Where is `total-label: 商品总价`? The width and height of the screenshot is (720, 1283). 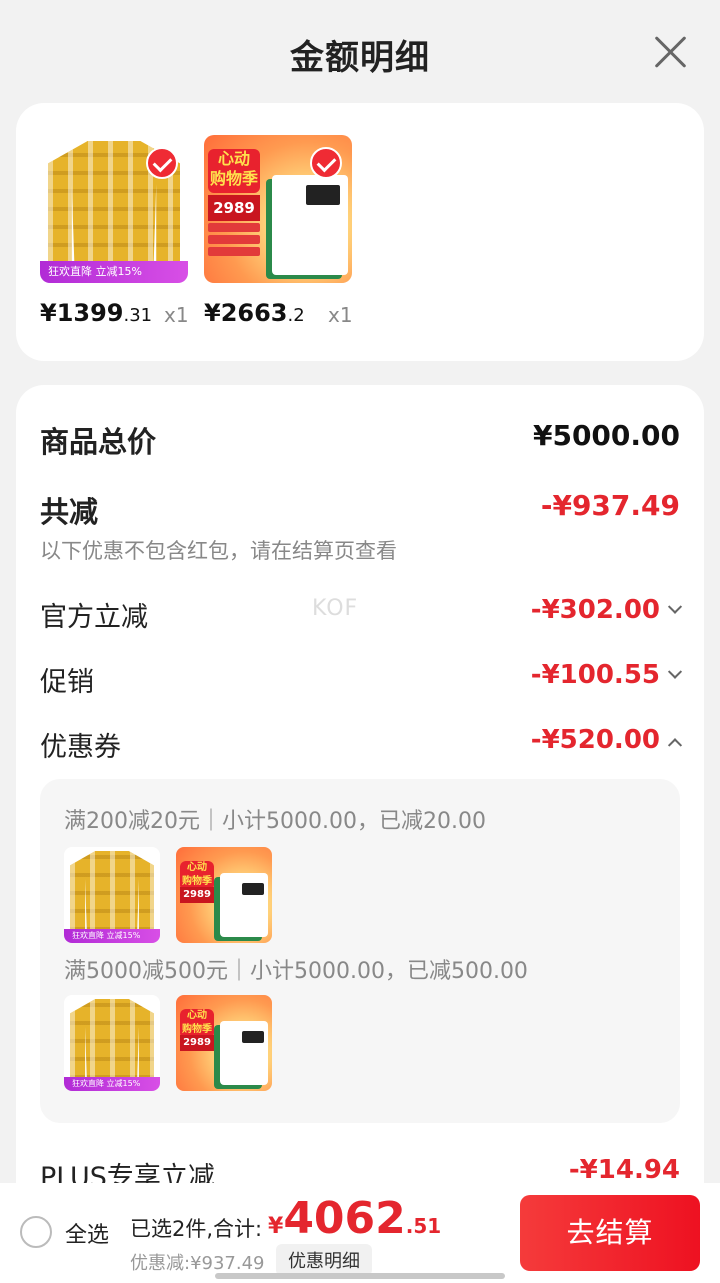 total-label: 商品总价 is located at coordinates (98, 442).